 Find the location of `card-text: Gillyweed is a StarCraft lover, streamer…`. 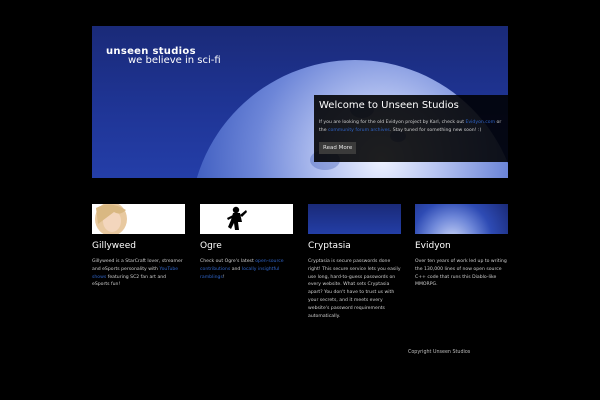

card-text: Gillyweed is a StarCraft lover, streamer… is located at coordinates (138, 273).